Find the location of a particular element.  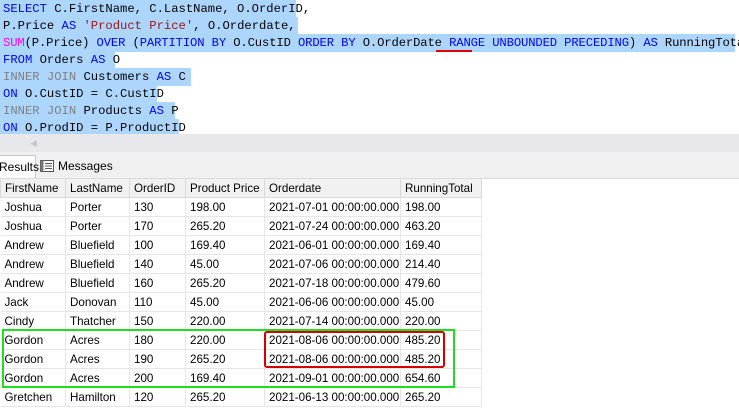

table-cell: Jack is located at coordinates (33, 302).